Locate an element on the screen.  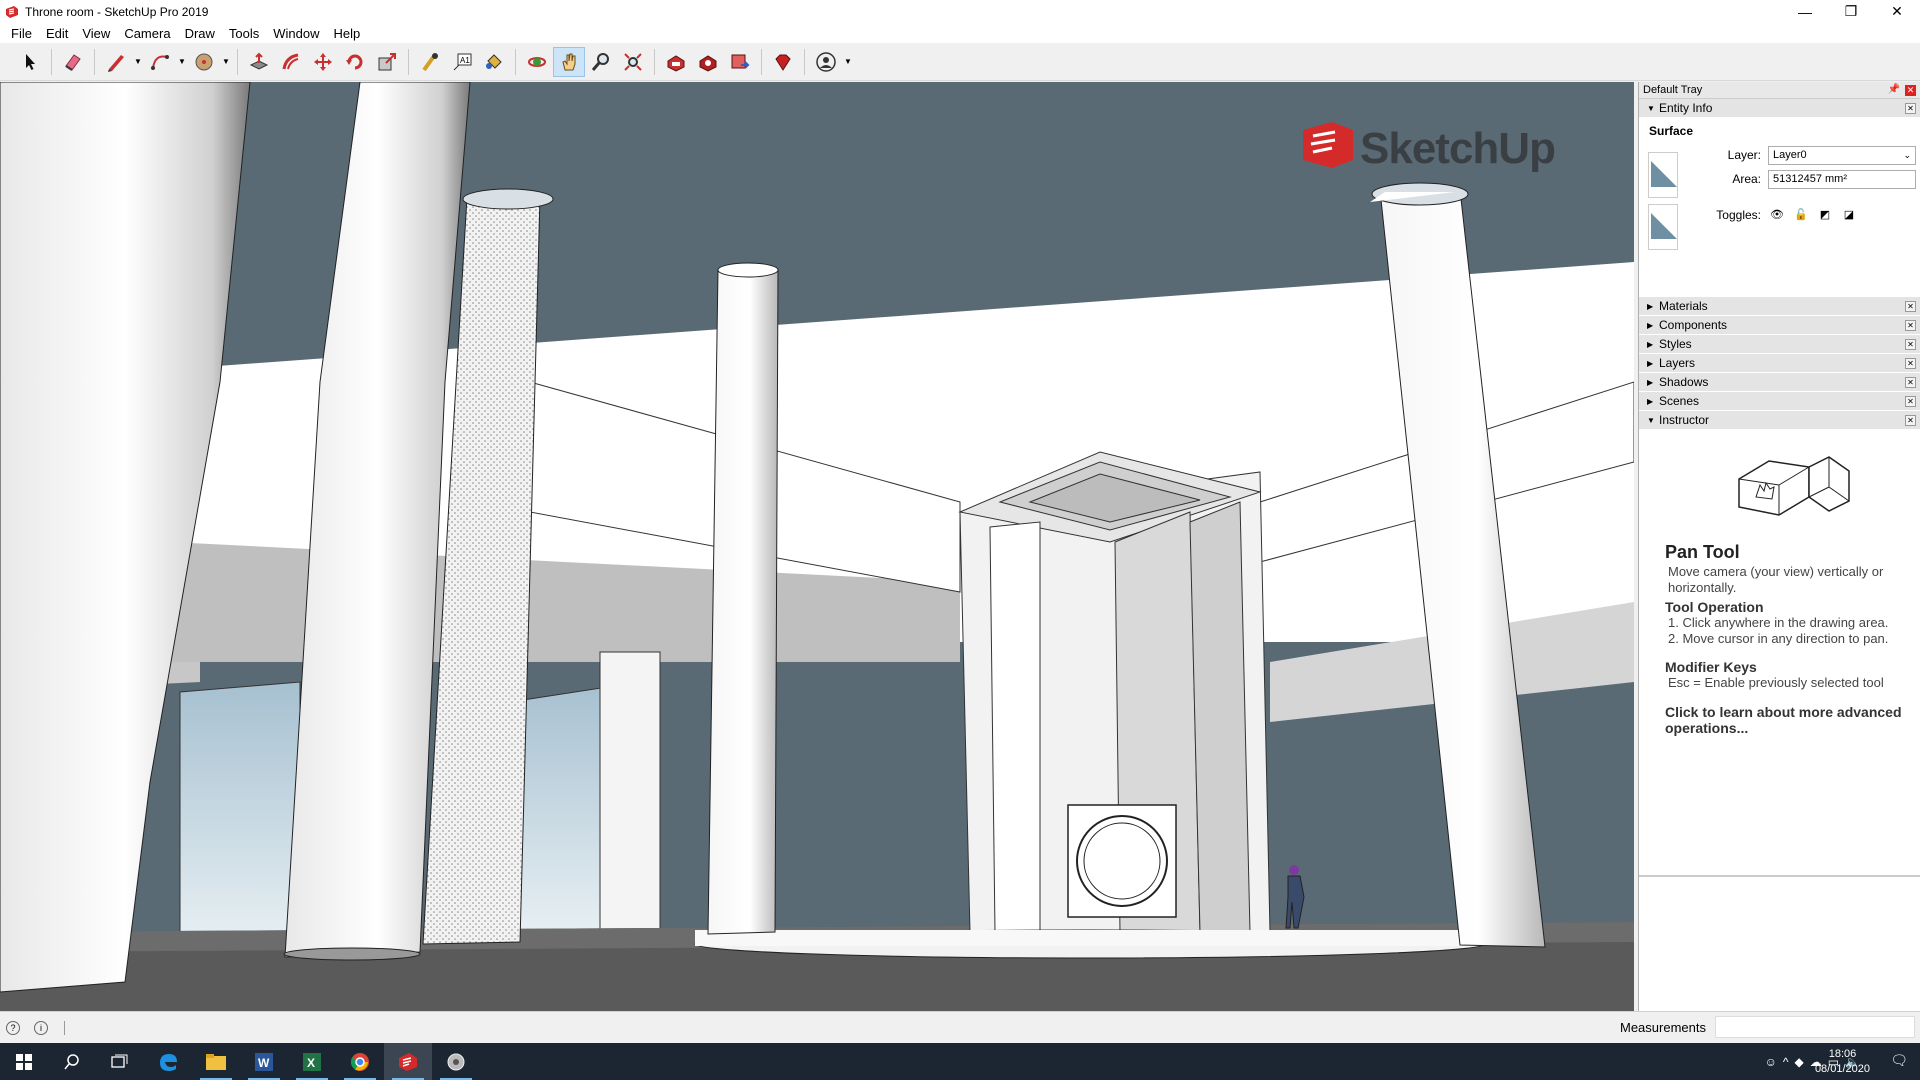
lock-icon: 🔓 is located at coordinates (1801, 214).